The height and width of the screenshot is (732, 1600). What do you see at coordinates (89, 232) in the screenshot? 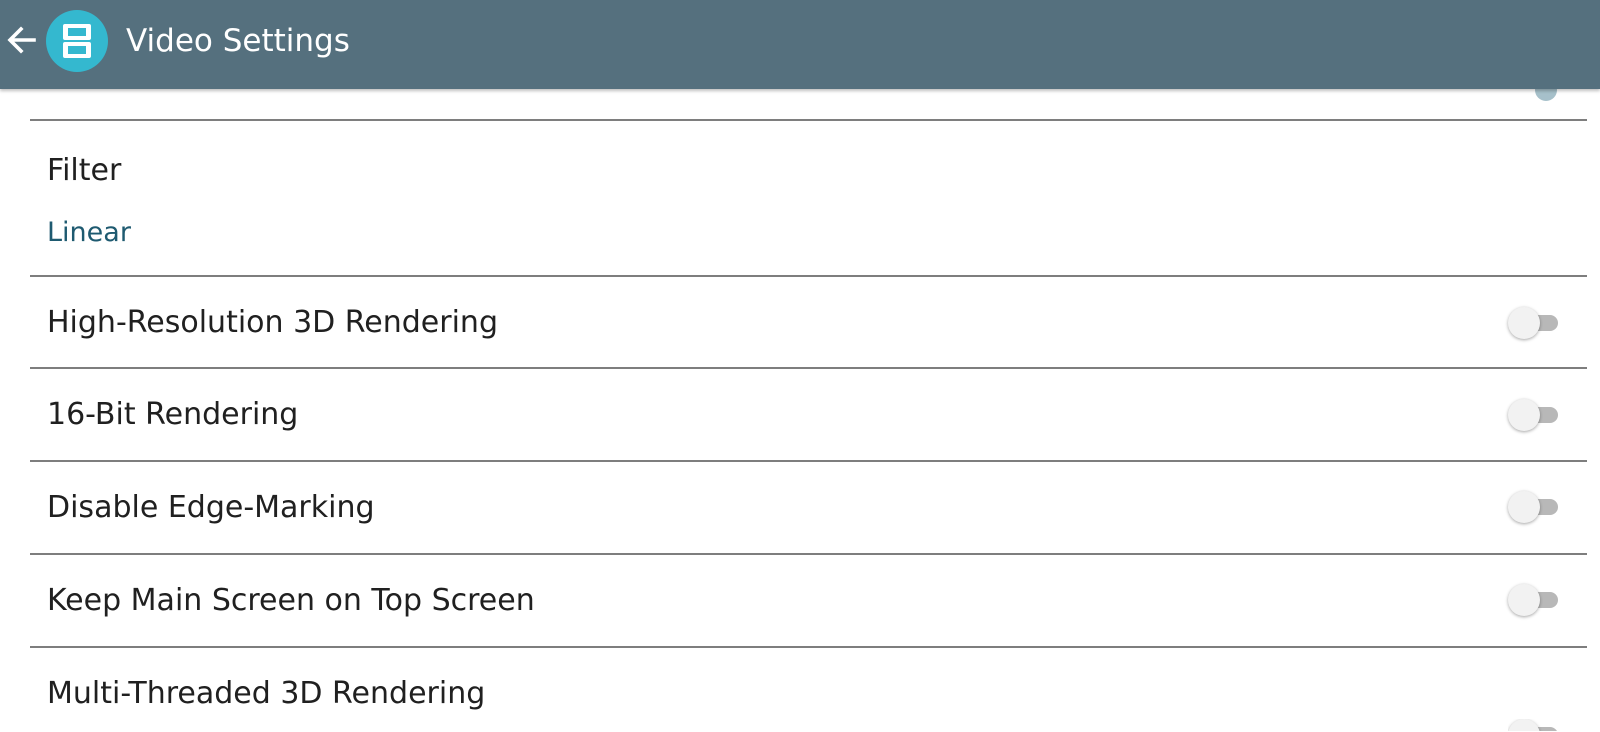
I see `setting-filter-value: Linear` at bounding box center [89, 232].